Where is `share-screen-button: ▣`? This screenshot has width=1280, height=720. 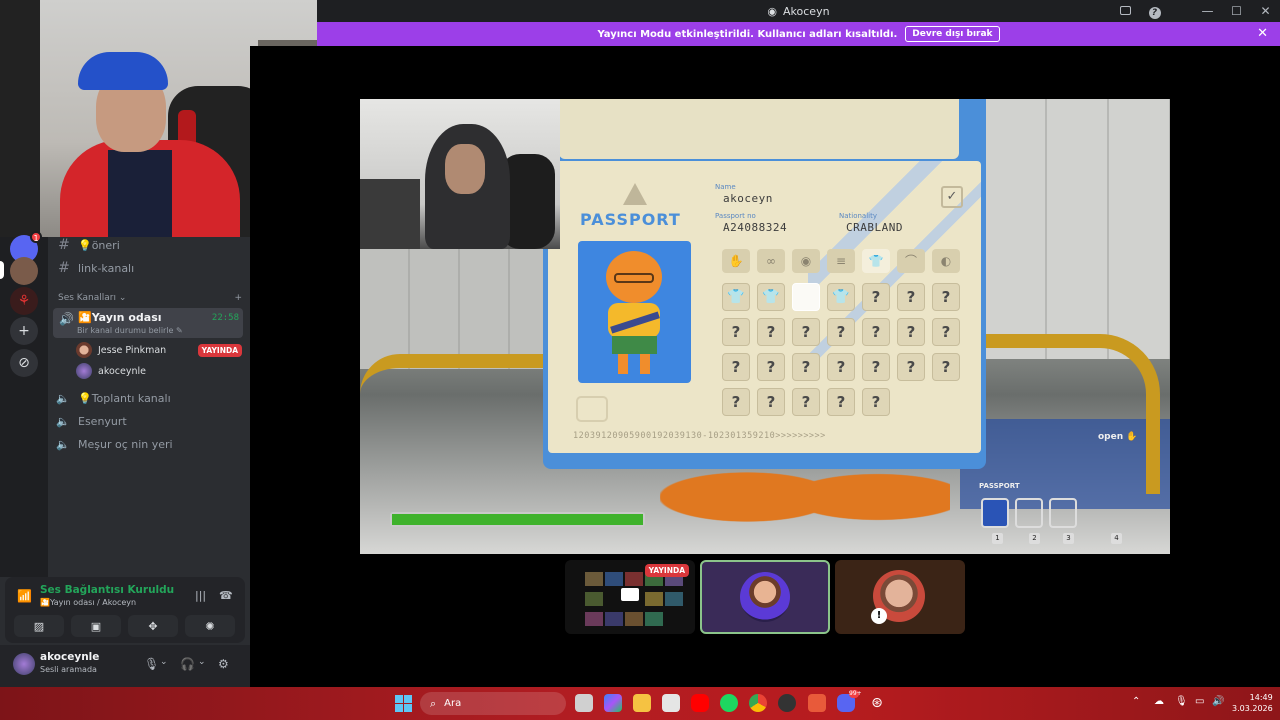
share-screen-button: ▣ is located at coordinates (96, 626).